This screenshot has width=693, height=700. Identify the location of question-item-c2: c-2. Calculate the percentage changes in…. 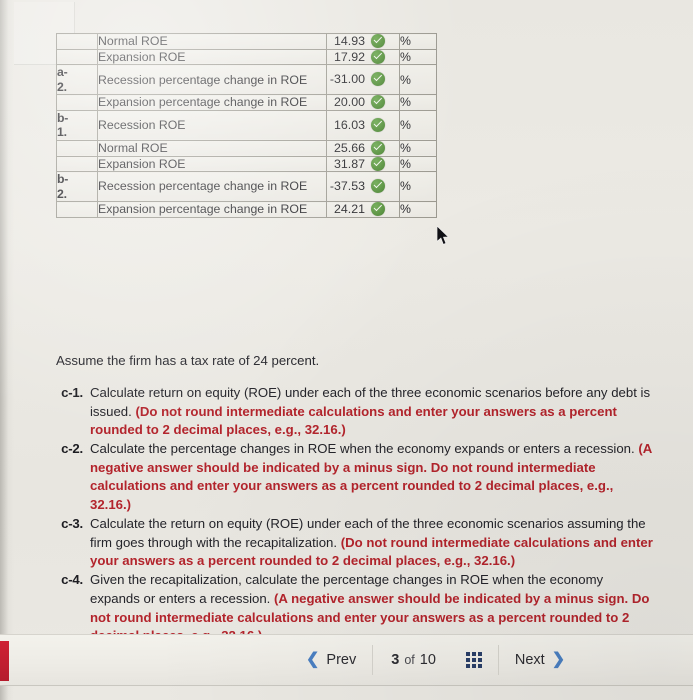
(356, 477).